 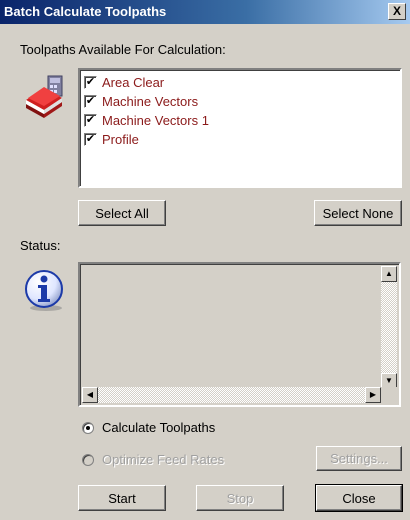 I want to click on stop-button: Stop, so click(x=240, y=498).